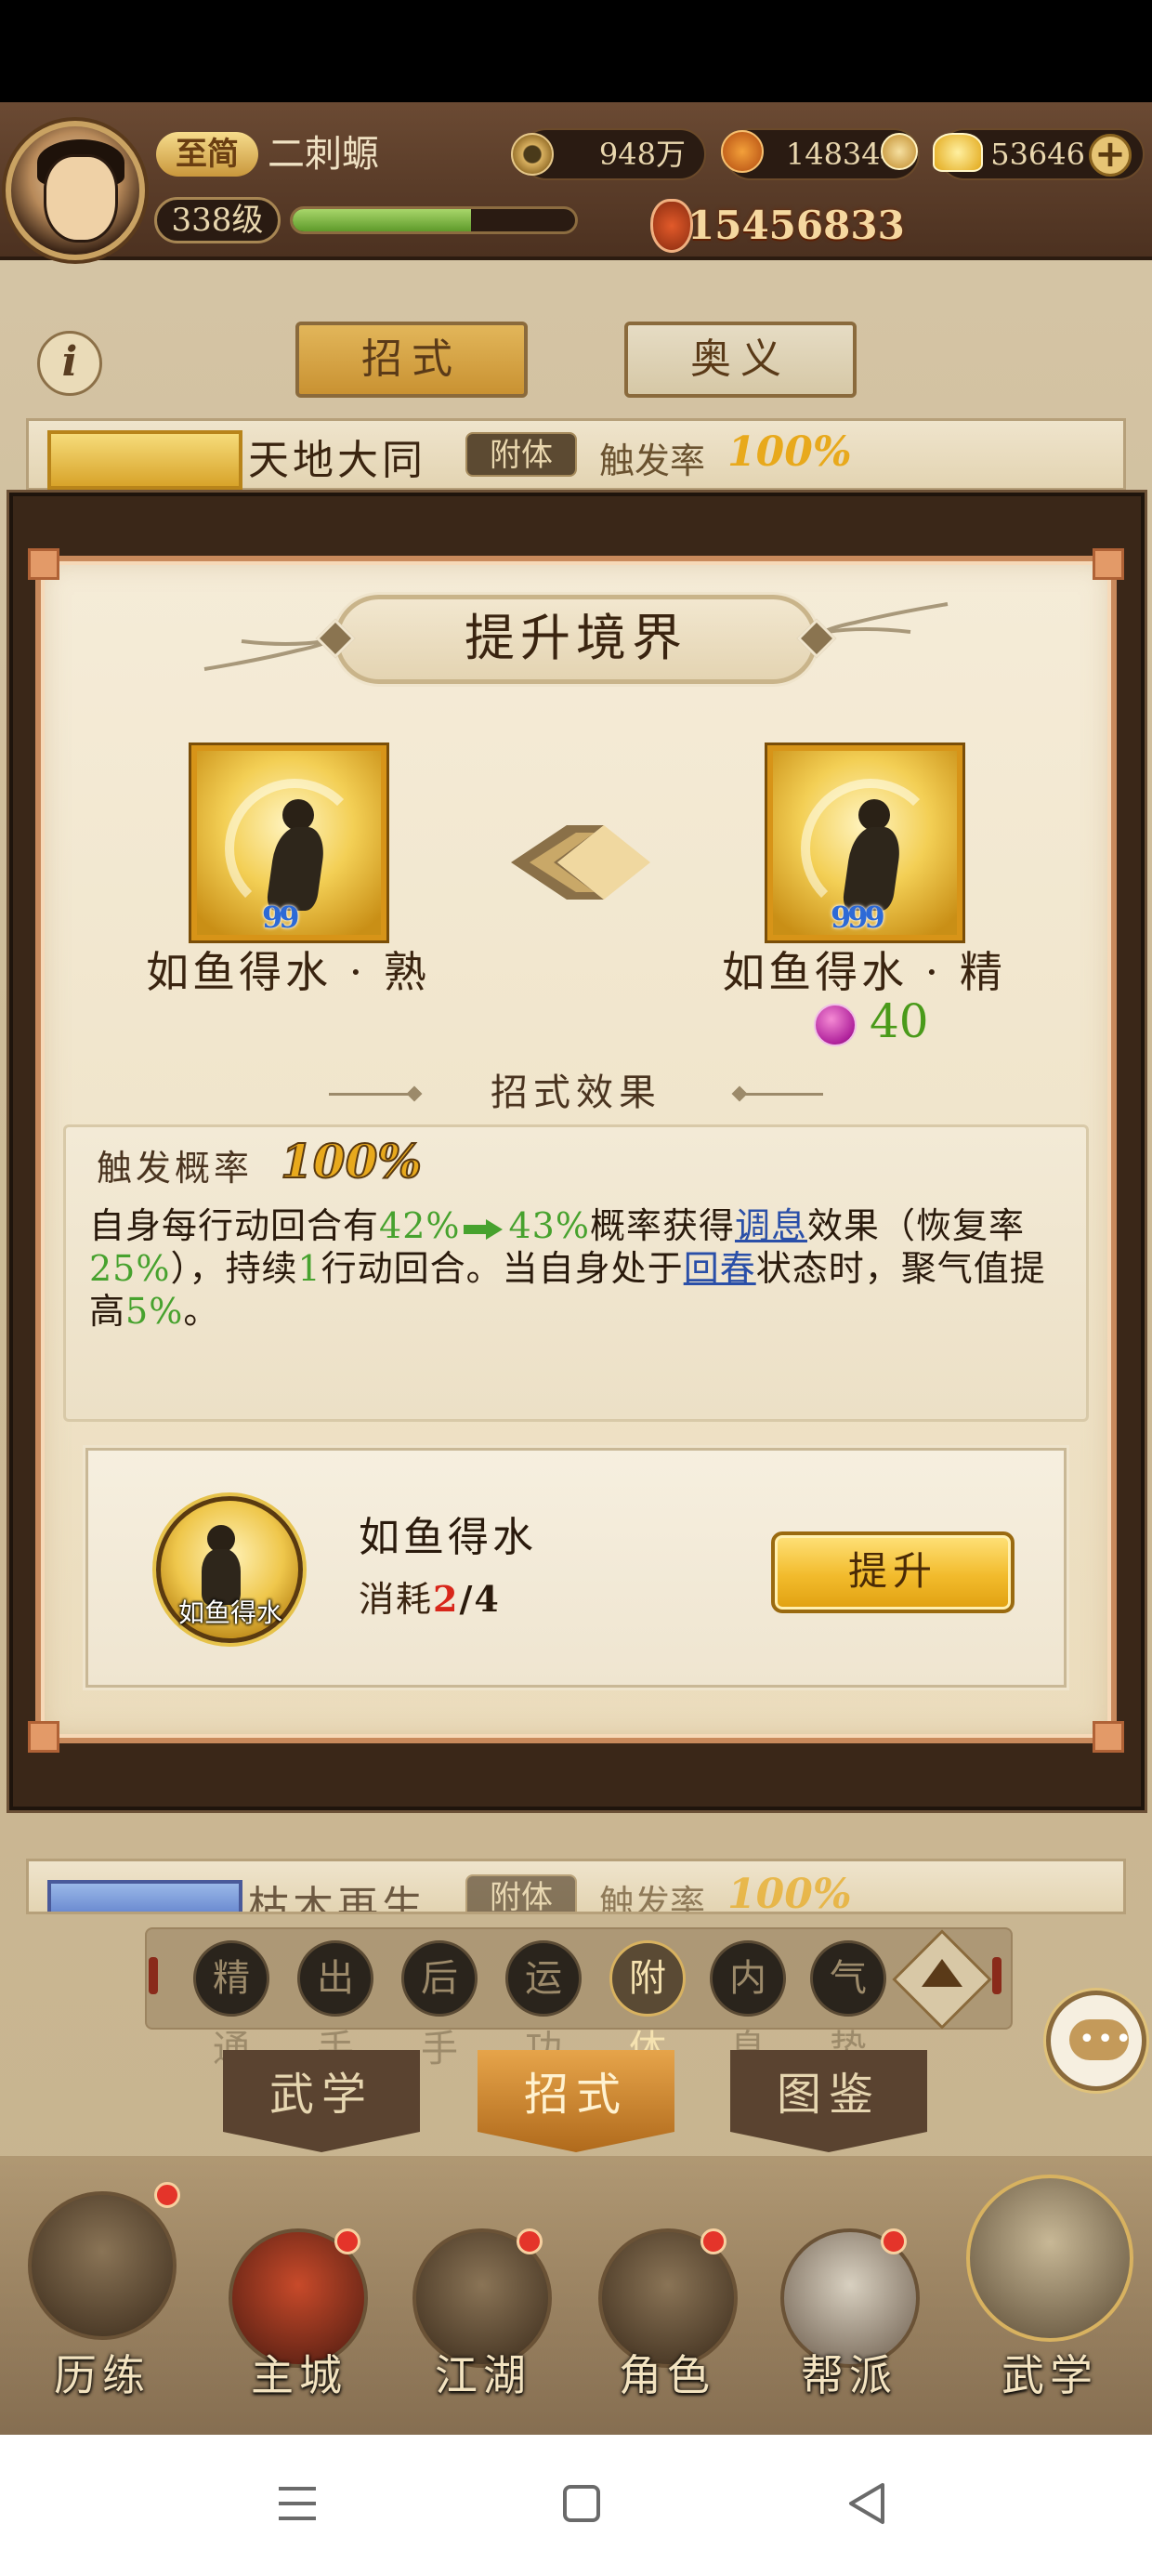 Image resolution: width=1152 pixels, height=2576 pixels. Describe the element at coordinates (543, 2005) in the screenshot. I see `filter-yungong: 运功` at that location.